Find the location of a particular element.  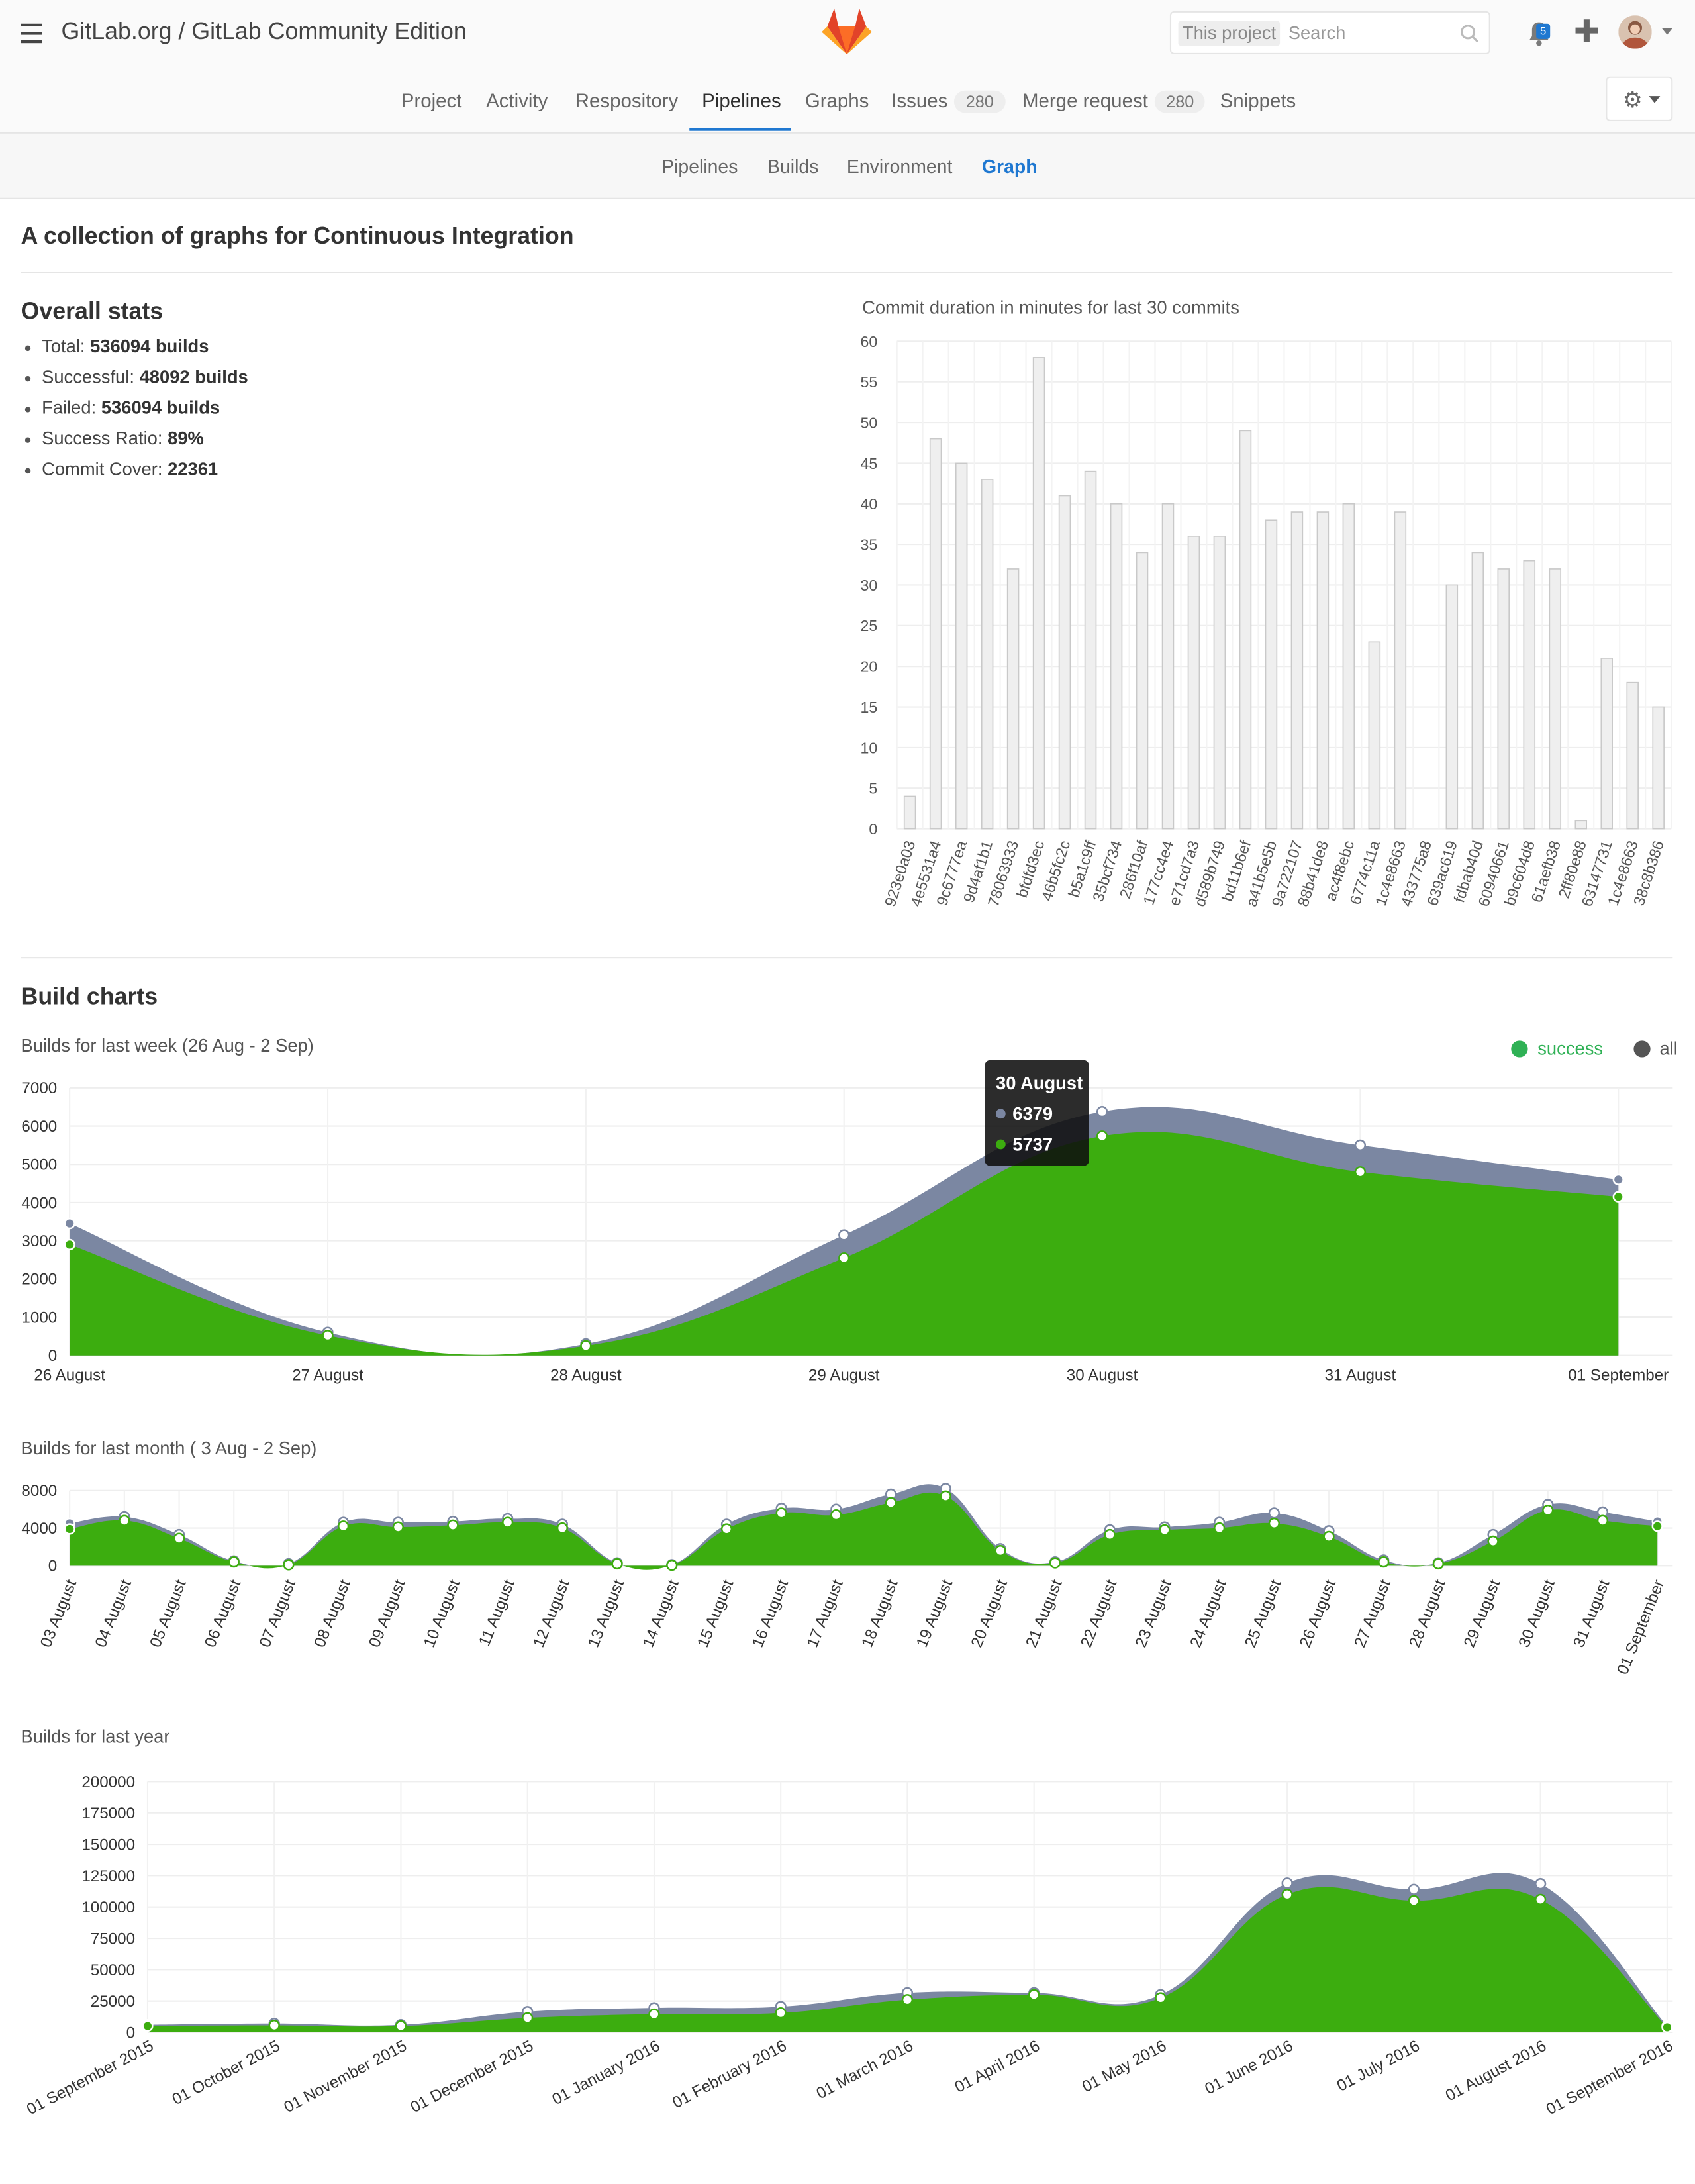

tab-issues: Issues 280 is located at coordinates (948, 101).